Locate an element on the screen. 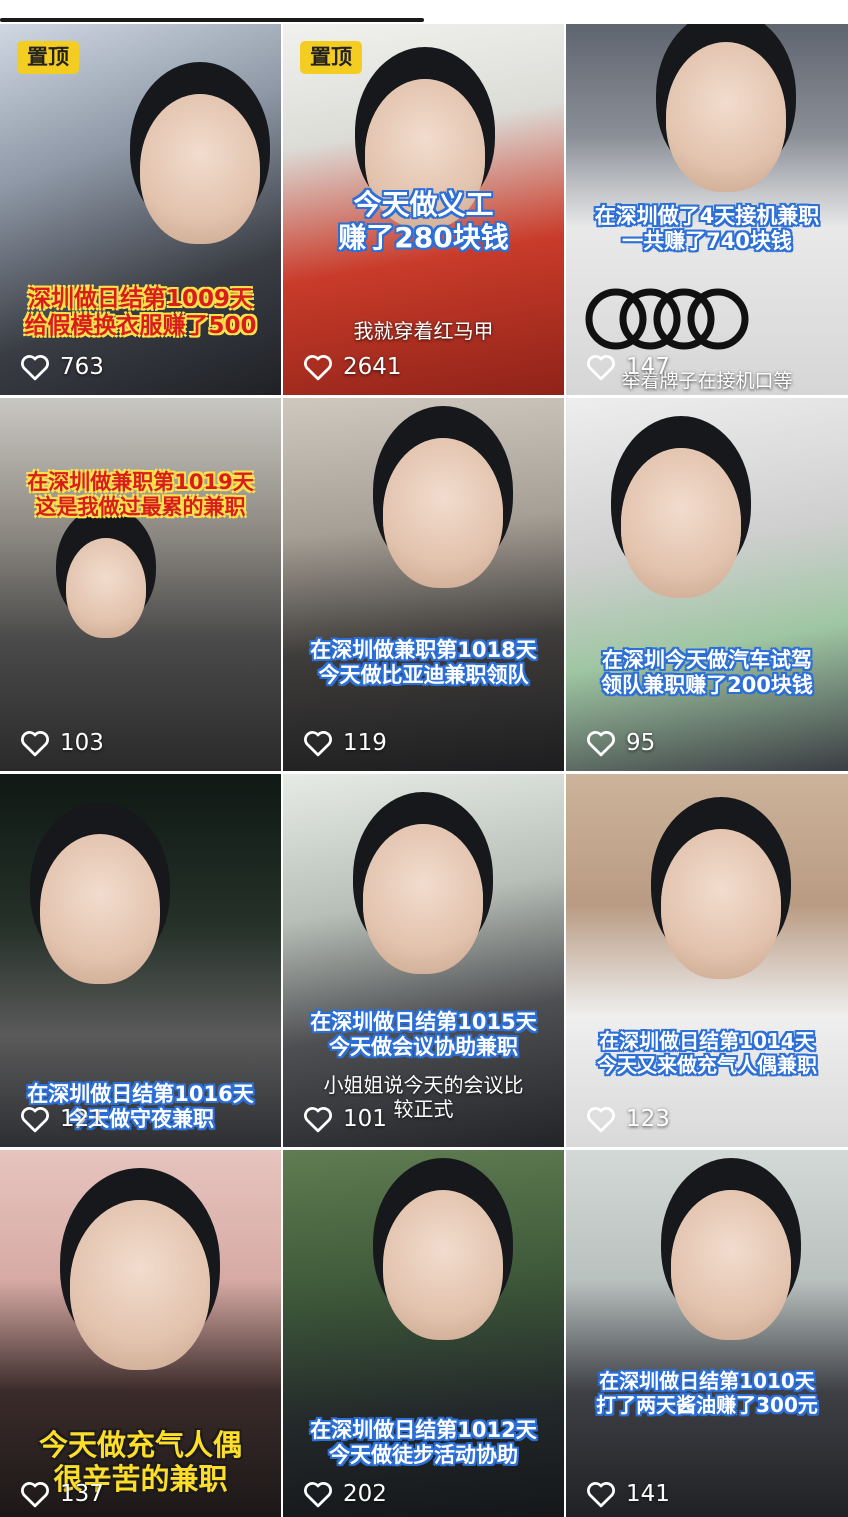 This screenshot has height=1517, width=848. video-caption: 在深圳做日结第1015天 今天做会议协助兼职 is located at coordinates (423, 1035).